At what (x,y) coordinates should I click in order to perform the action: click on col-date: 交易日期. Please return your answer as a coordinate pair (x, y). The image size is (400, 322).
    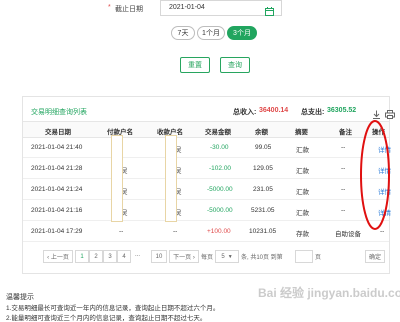
    Looking at the image, I should click on (58, 132).